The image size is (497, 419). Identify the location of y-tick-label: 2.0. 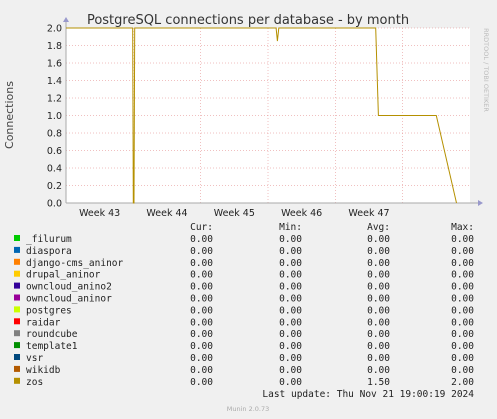
(54, 29).